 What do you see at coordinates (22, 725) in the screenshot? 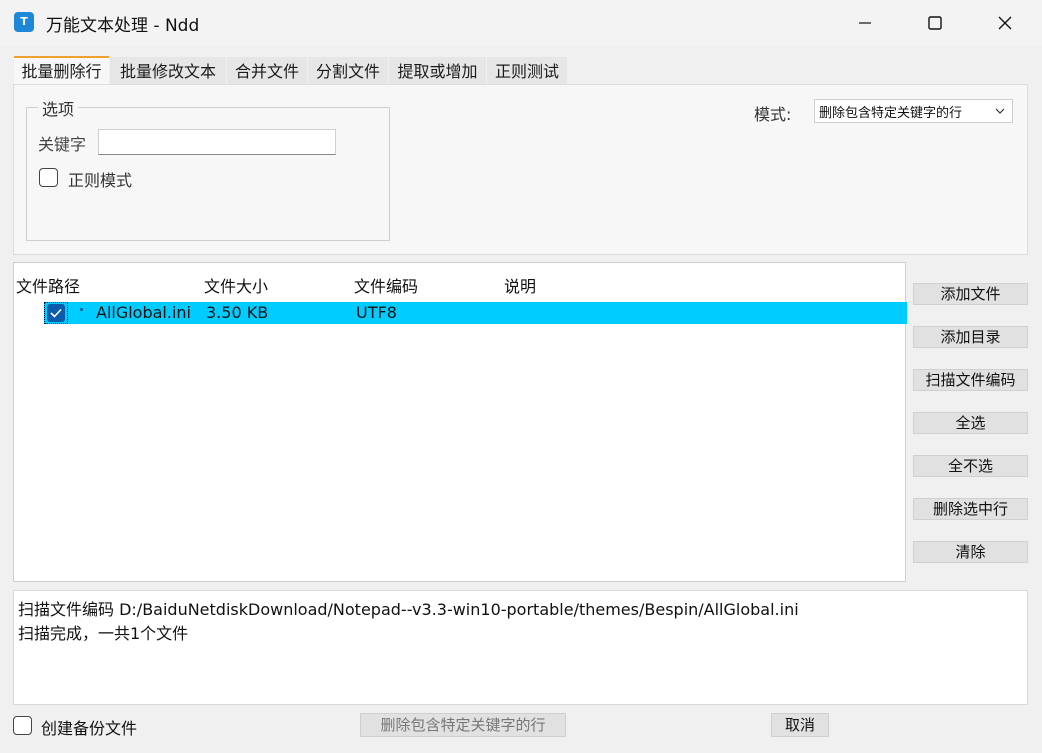
I see `create-backup-checkbox` at bounding box center [22, 725].